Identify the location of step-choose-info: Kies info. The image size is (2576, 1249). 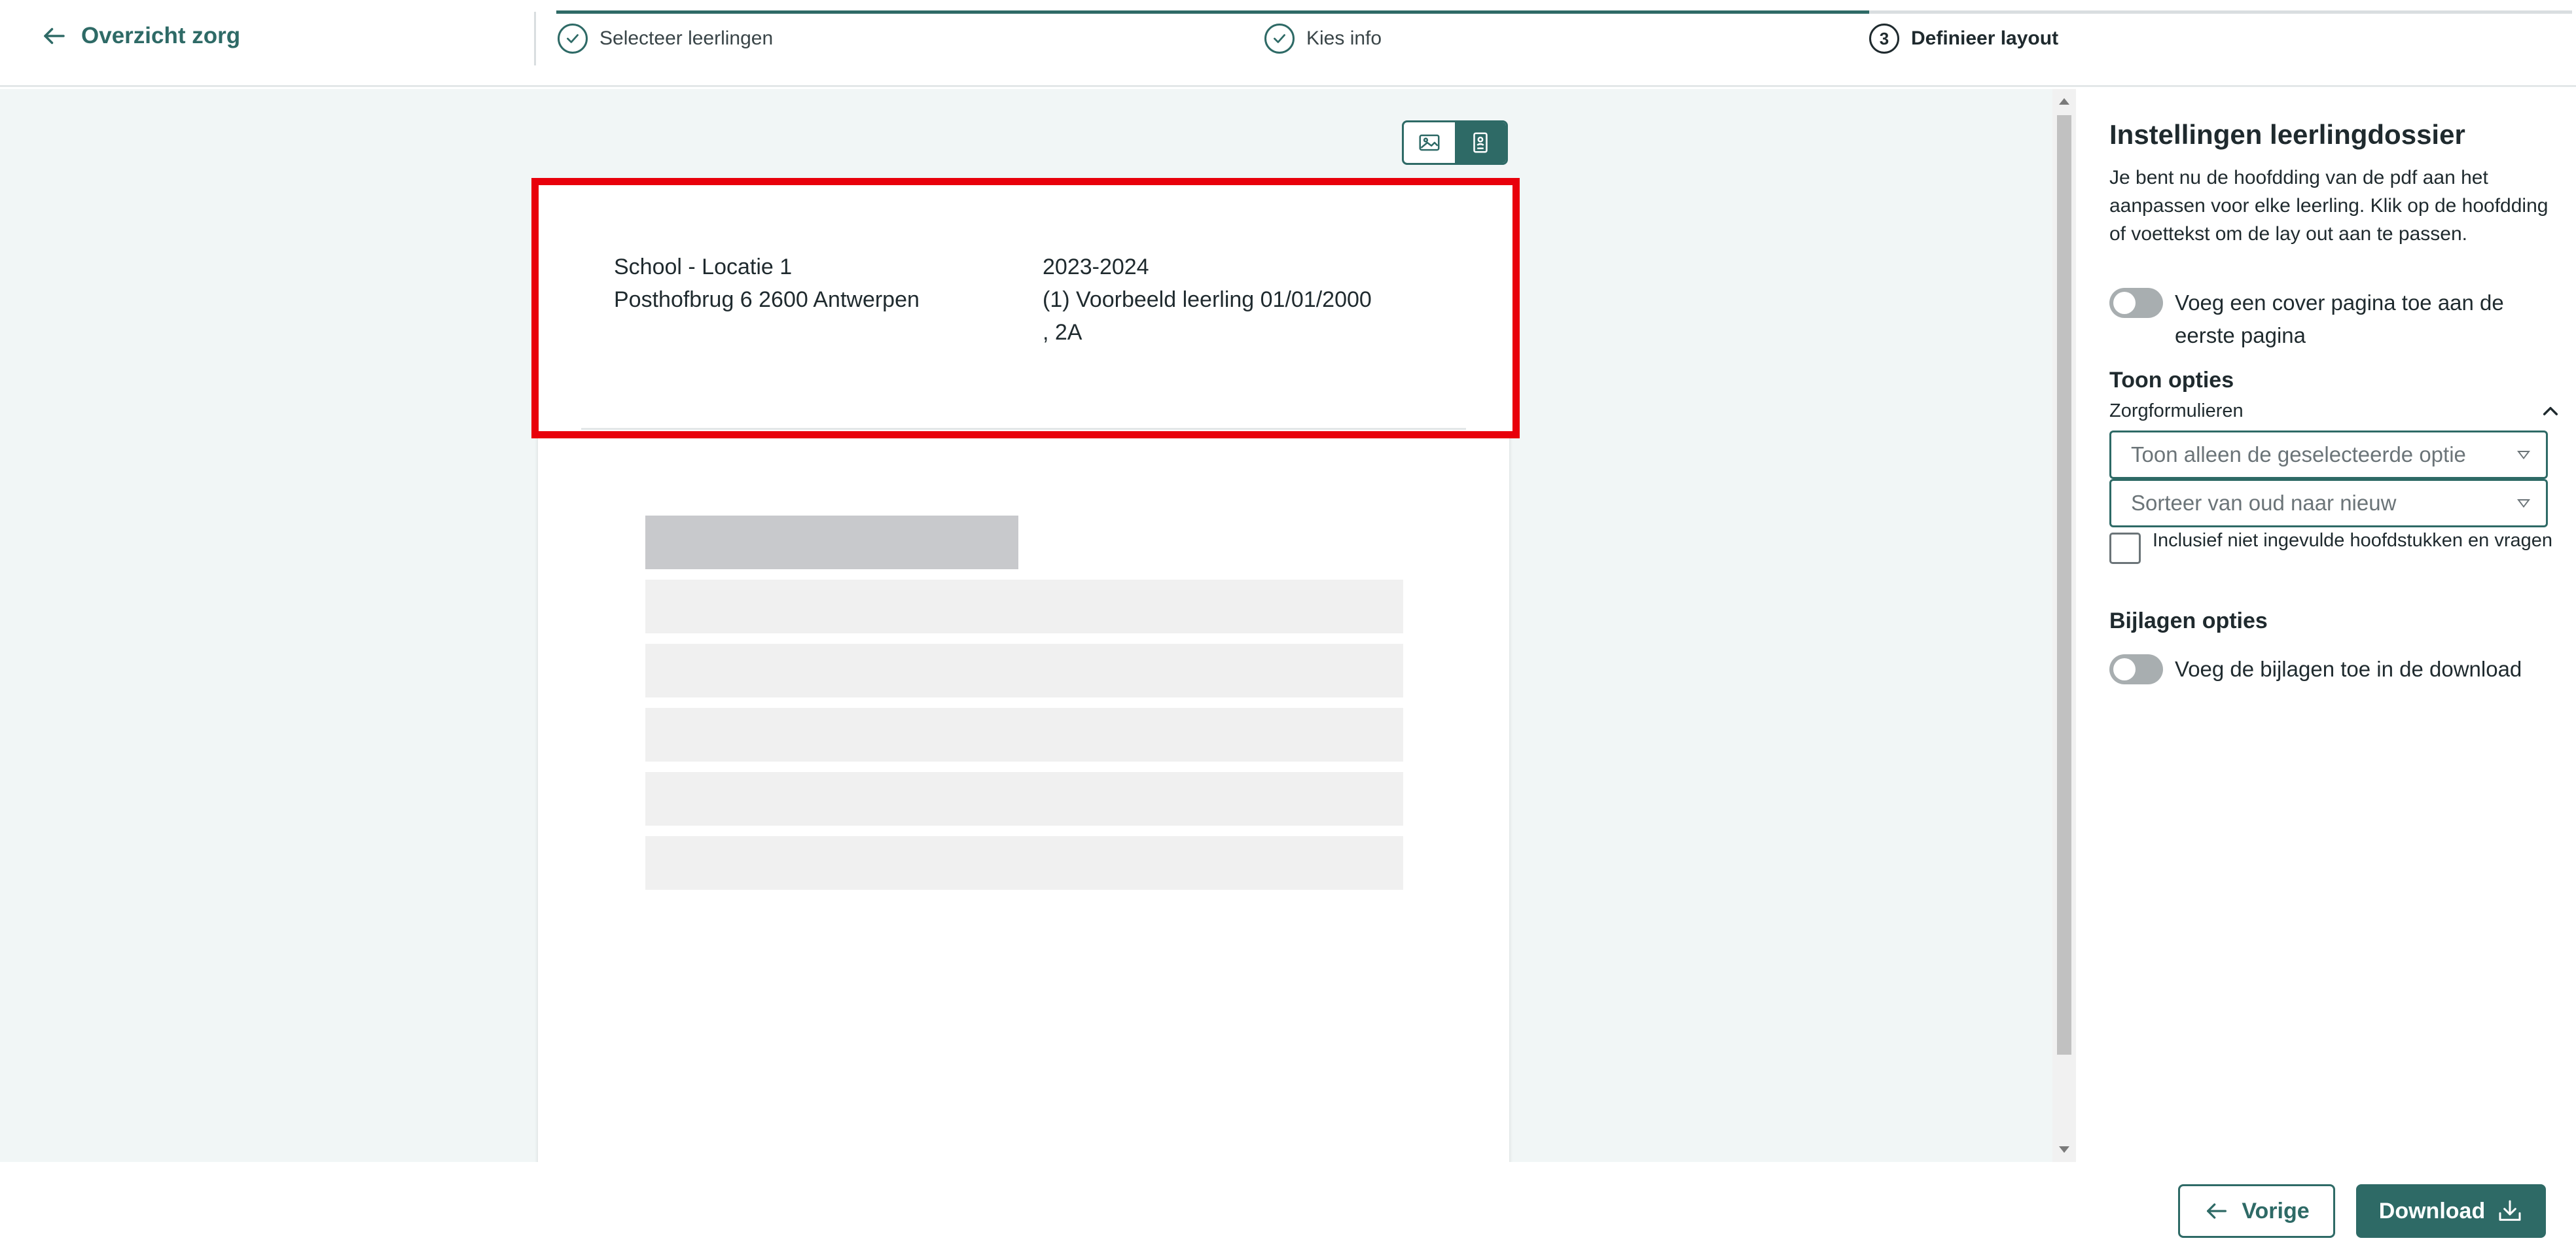
(1323, 39).